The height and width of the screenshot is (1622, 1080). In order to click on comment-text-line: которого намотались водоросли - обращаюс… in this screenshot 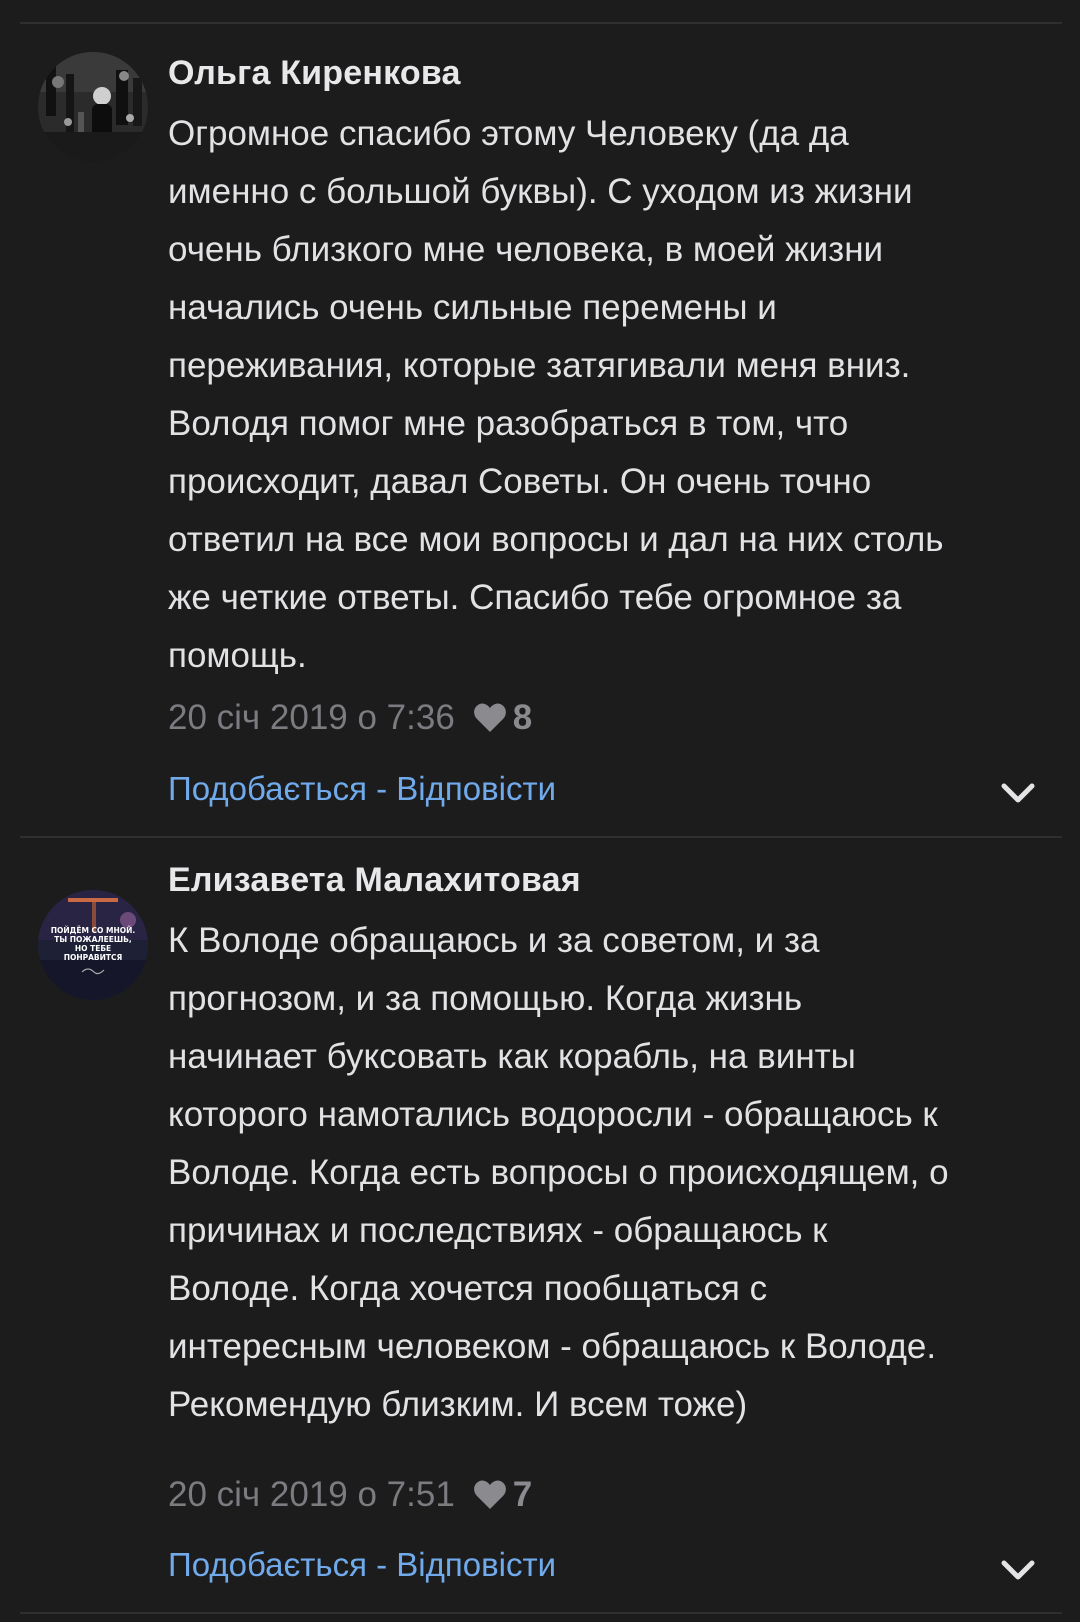, I will do `click(553, 1114)`.